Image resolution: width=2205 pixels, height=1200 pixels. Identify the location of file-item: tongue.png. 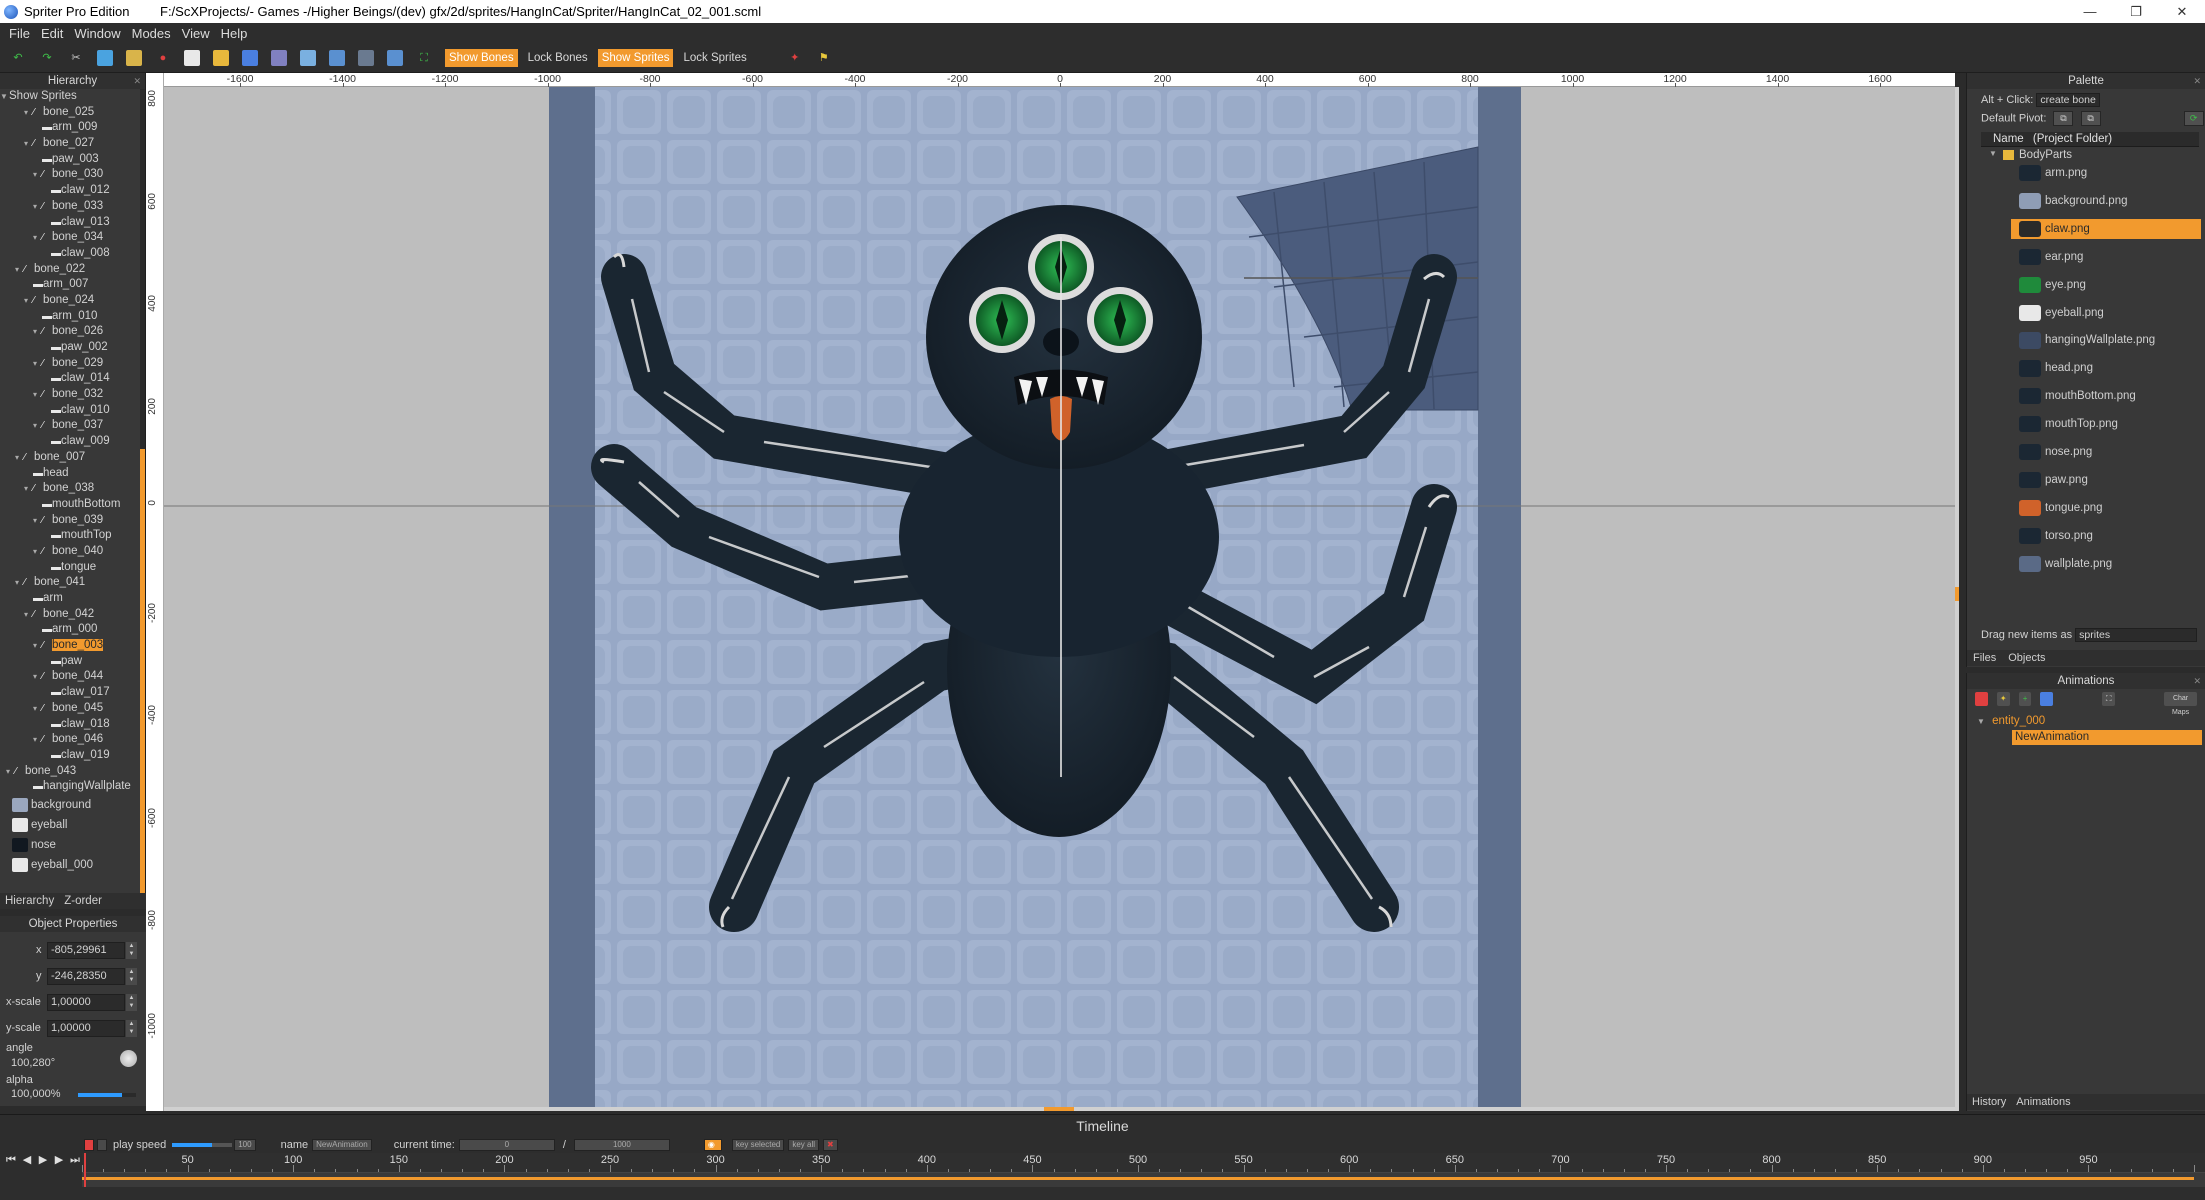
(2091, 508).